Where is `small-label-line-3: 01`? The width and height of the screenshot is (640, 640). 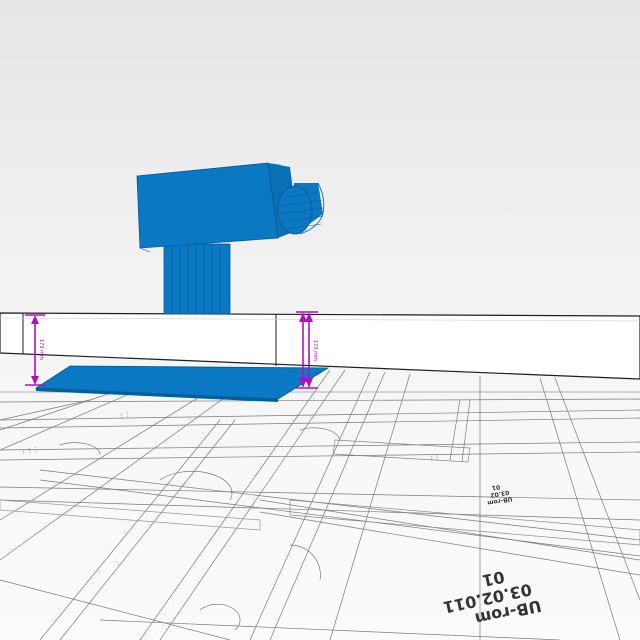
small-label-line-3: 01 is located at coordinates (495, 487).